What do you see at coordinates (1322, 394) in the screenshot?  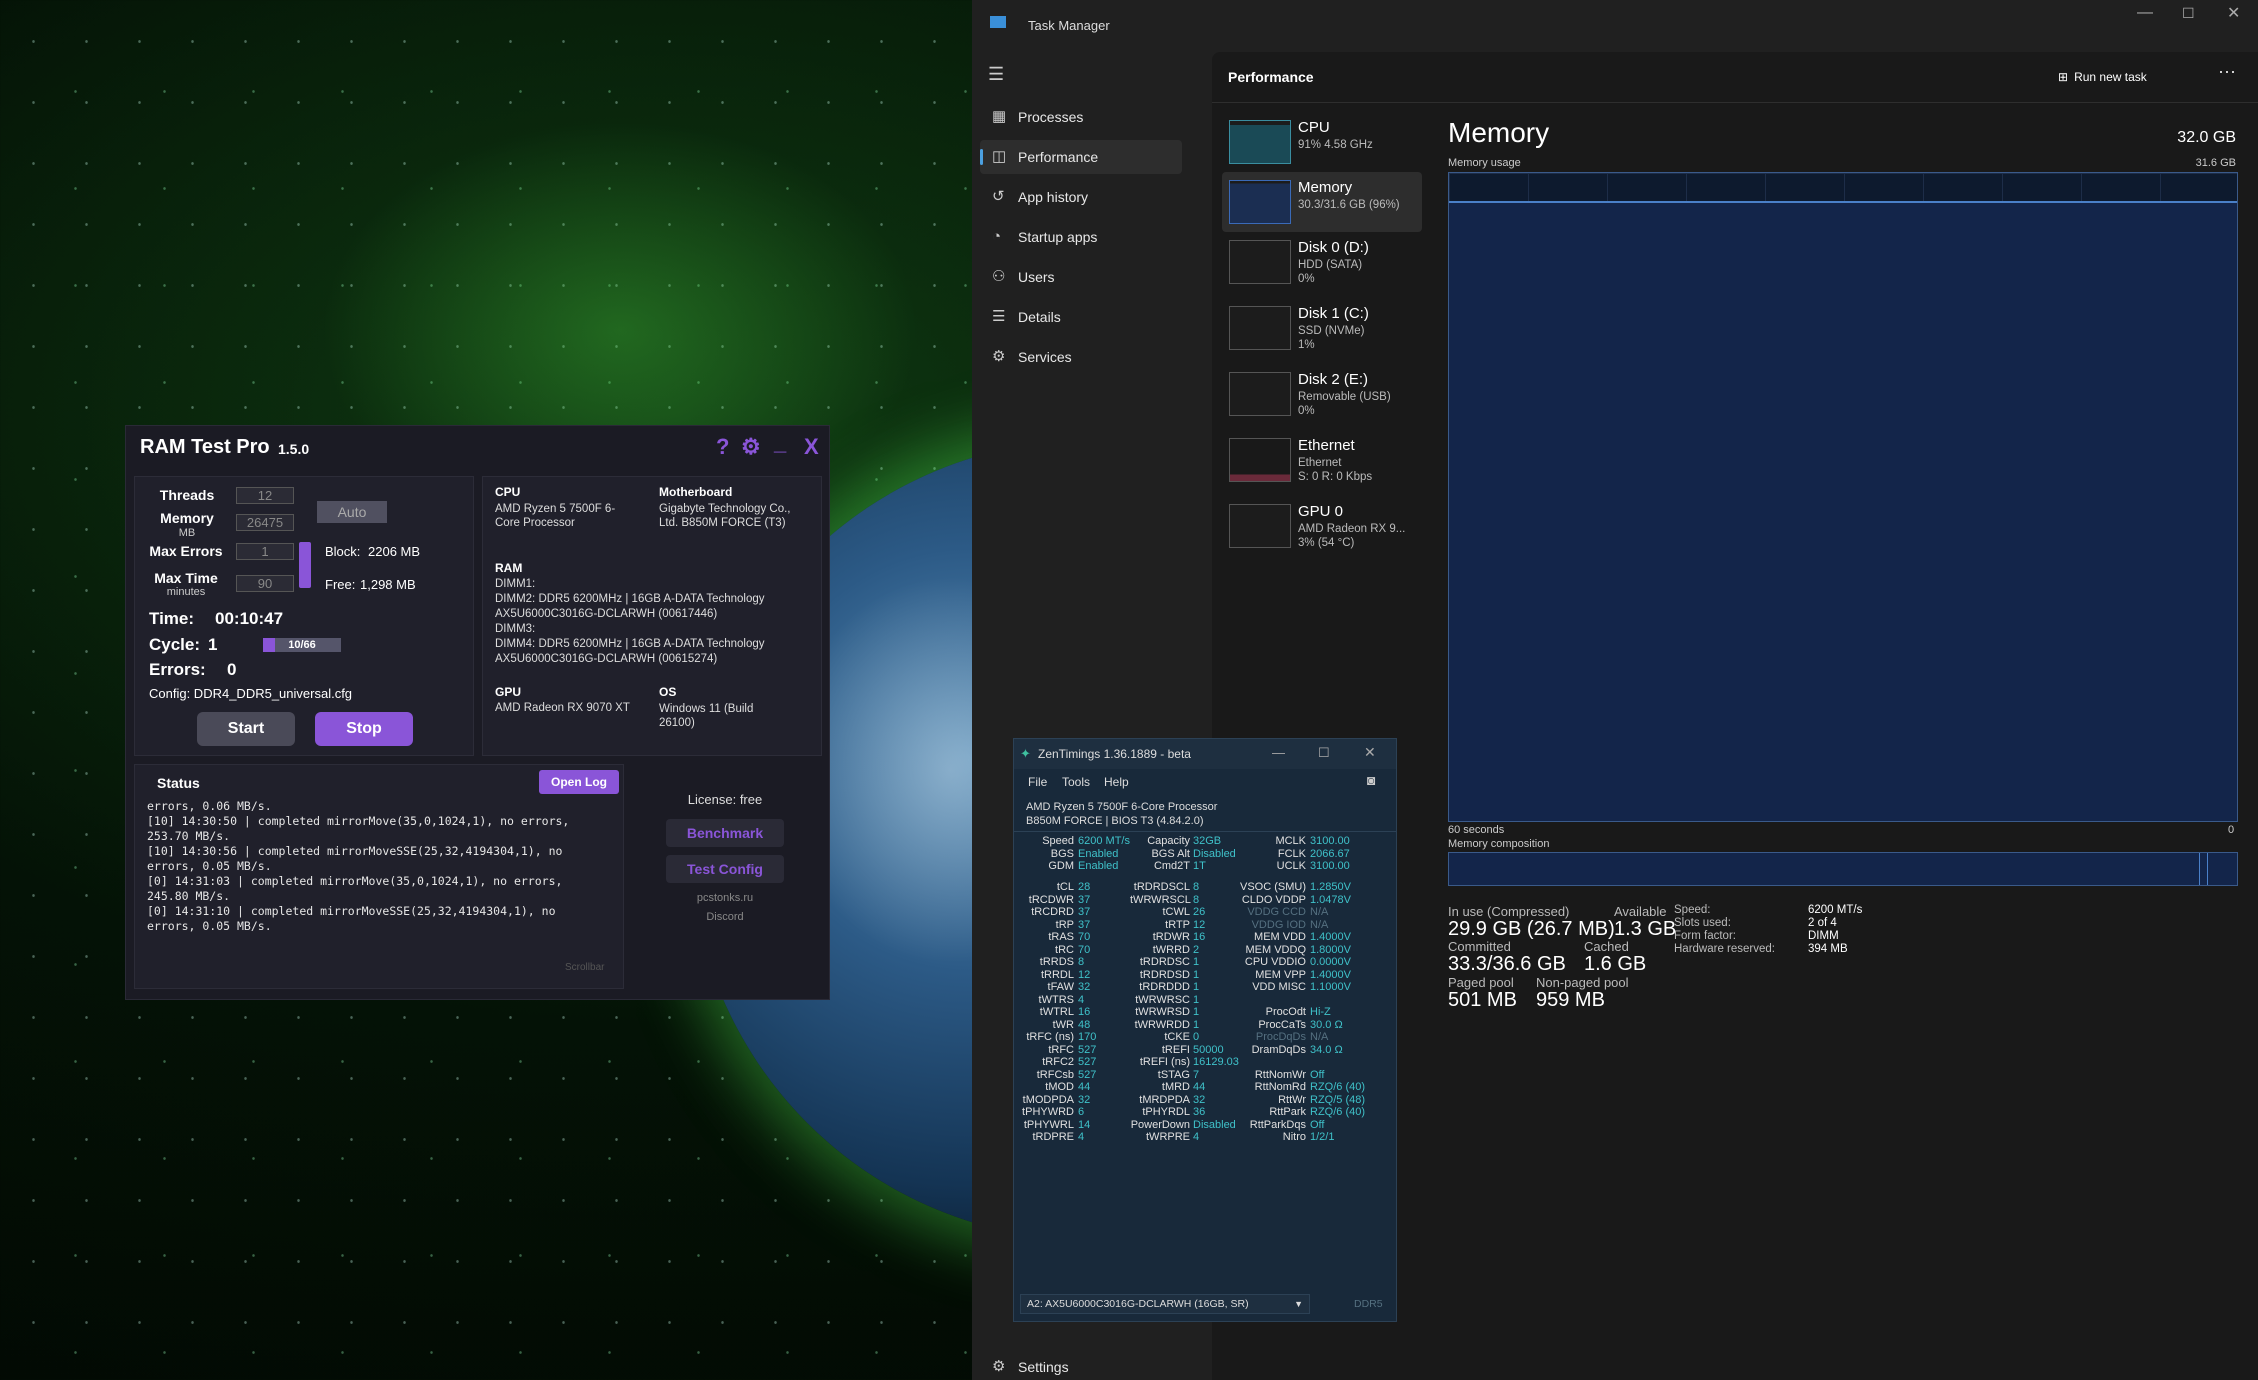 I see `resource-disk2: Disk 2 (E:) Removable (USB) 0%` at bounding box center [1322, 394].